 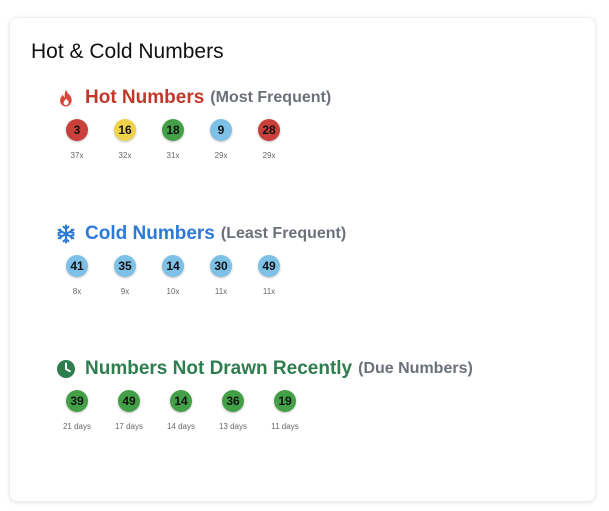 I want to click on frequency-label: 32x, so click(x=125, y=155).